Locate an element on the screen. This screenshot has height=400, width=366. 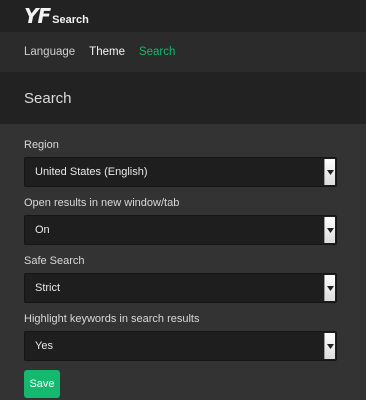
new-window-select-value: On is located at coordinates (42, 230).